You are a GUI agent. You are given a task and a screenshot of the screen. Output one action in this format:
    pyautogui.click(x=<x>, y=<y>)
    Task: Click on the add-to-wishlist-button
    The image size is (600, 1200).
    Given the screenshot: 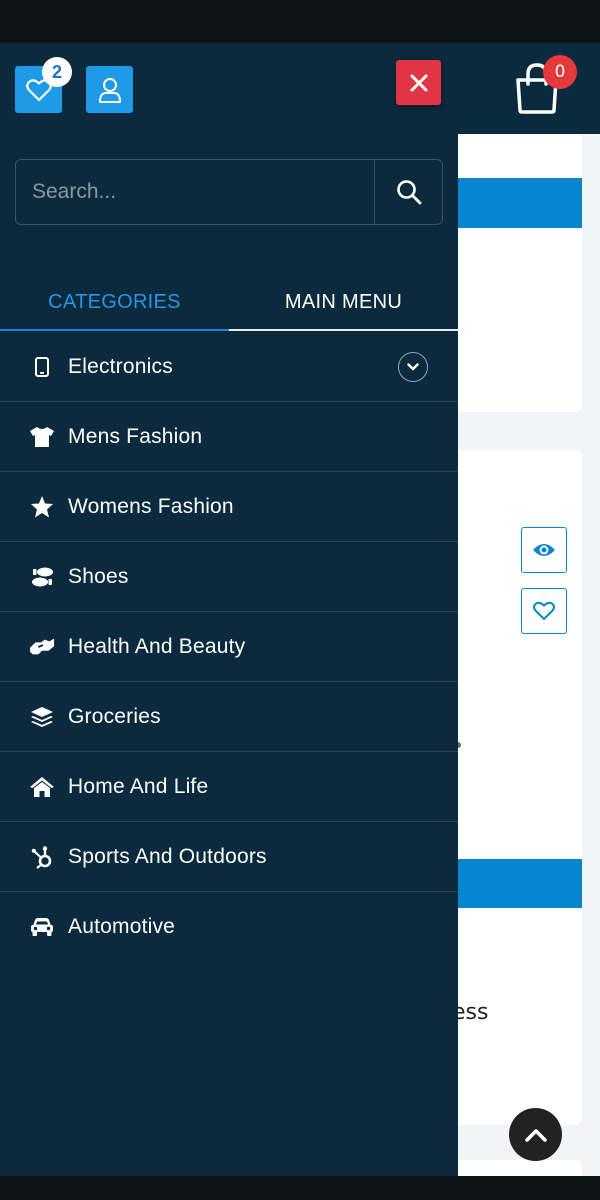 What is the action you would take?
    pyautogui.click(x=544, y=611)
    